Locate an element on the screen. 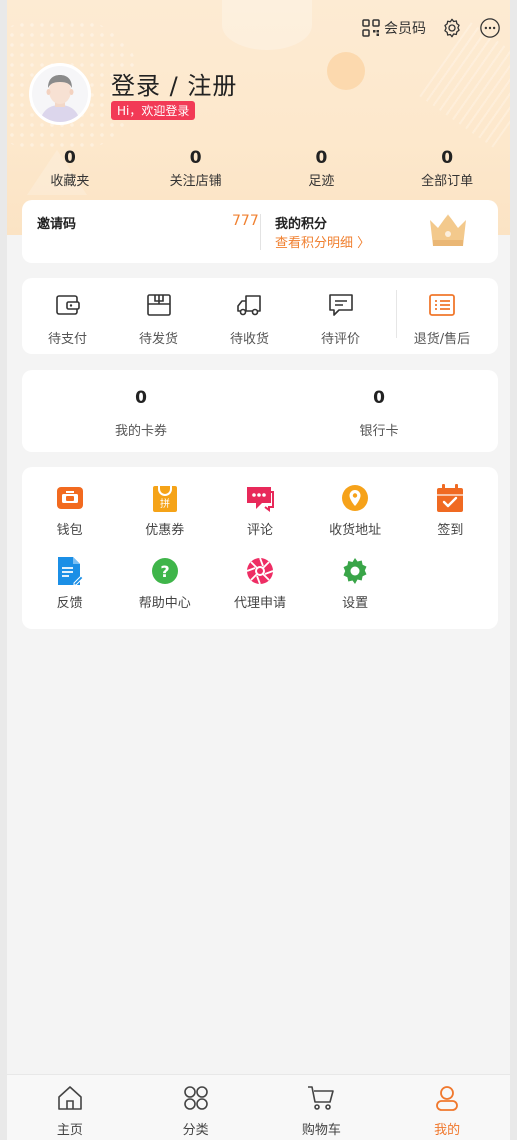 The width and height of the screenshot is (517, 1140). tab-label: 我的 is located at coordinates (447, 1130).